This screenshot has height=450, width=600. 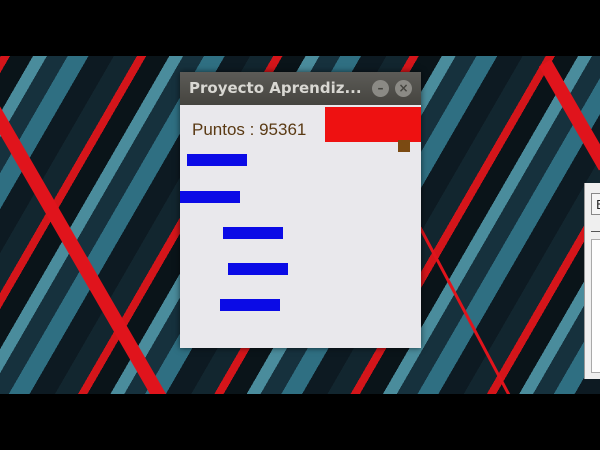 I want to click on background-window-button: E, so click(x=595, y=204).